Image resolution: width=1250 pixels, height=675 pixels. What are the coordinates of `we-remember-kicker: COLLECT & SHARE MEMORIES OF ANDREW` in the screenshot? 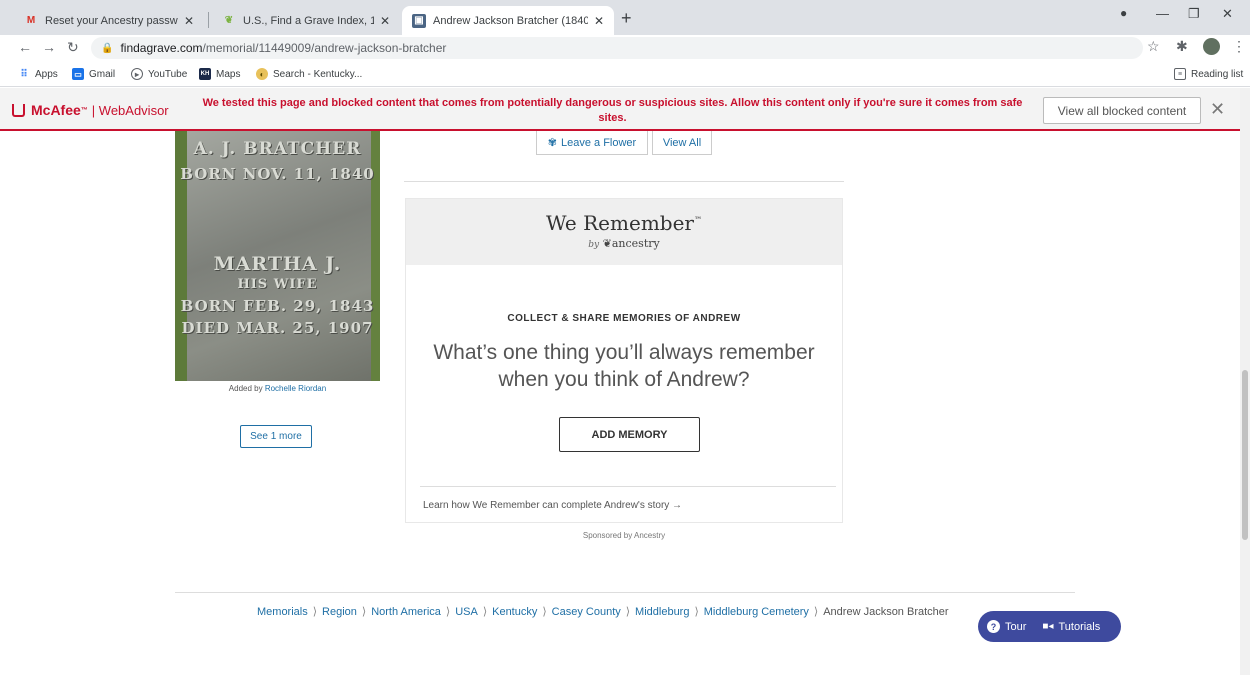 It's located at (624, 318).